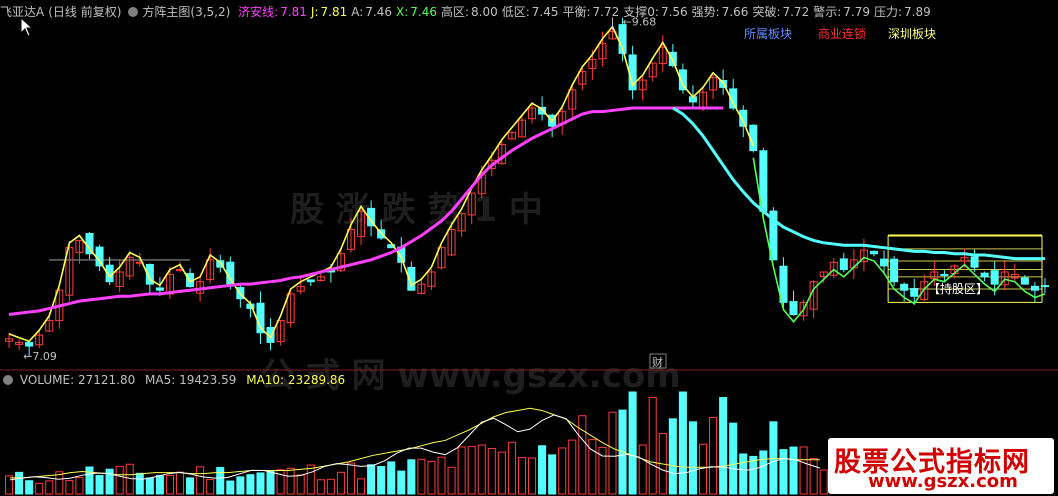  I want to click on holding-zone-label: 【持股区】, so click(958, 288).